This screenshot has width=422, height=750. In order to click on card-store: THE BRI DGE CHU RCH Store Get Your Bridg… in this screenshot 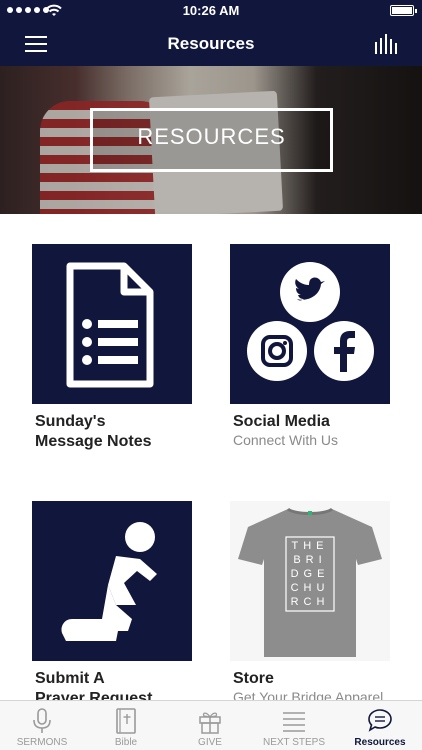, I will do `click(310, 603)`.